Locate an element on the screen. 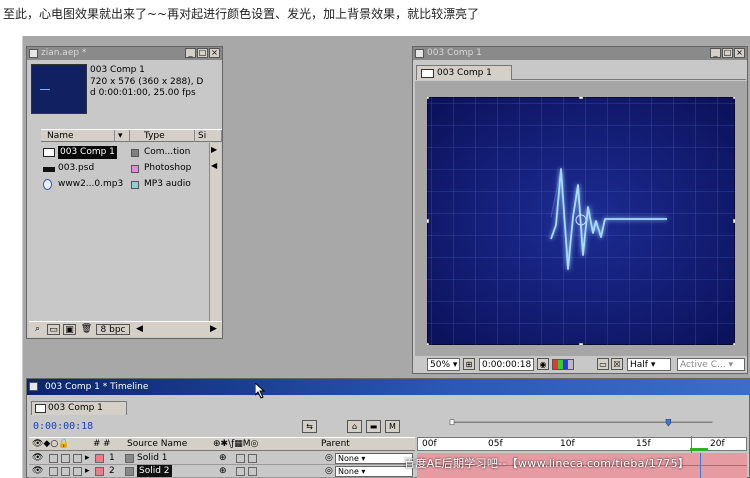 The image size is (750, 478). new-comp-icon: ▣ is located at coordinates (69, 329).